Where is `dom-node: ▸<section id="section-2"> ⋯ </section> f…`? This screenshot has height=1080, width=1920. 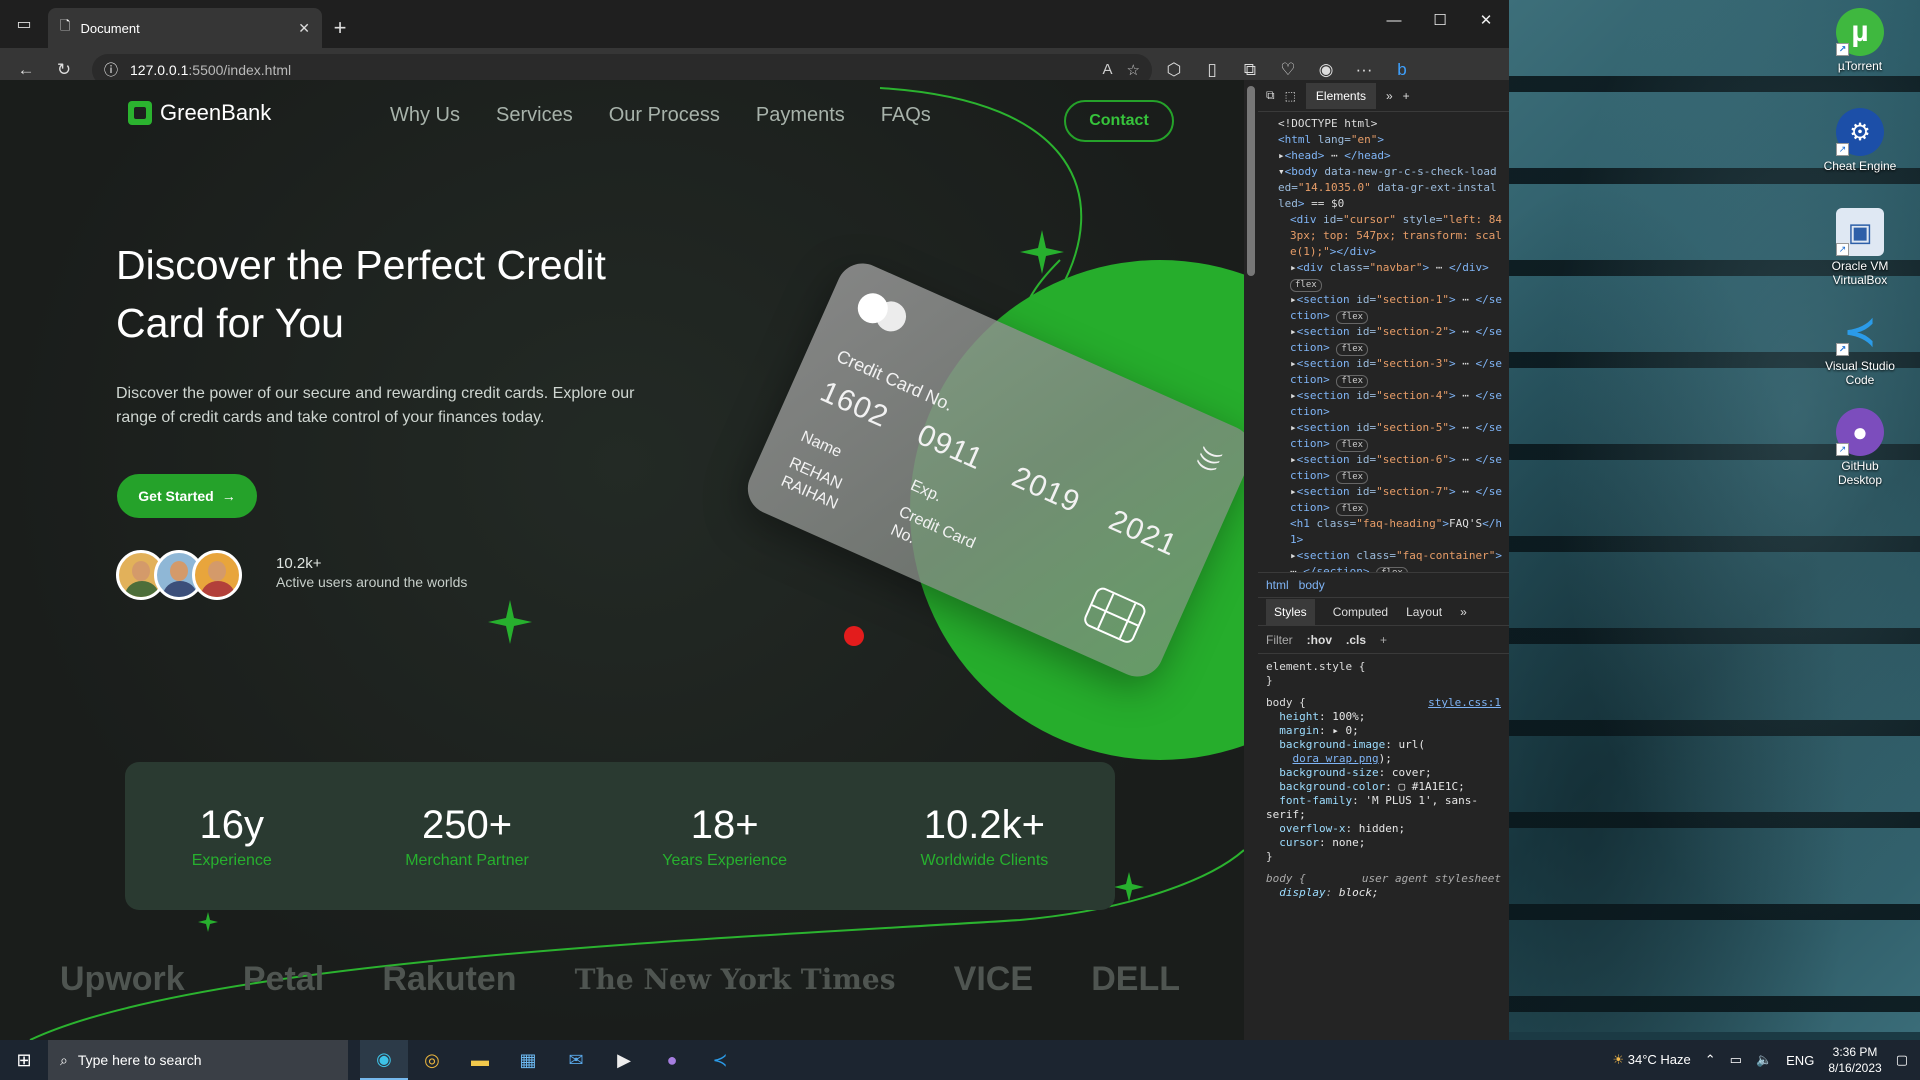
dom-node: ▸<section id="section-2"> ⋯ </section> f… is located at coordinates (1390, 340).